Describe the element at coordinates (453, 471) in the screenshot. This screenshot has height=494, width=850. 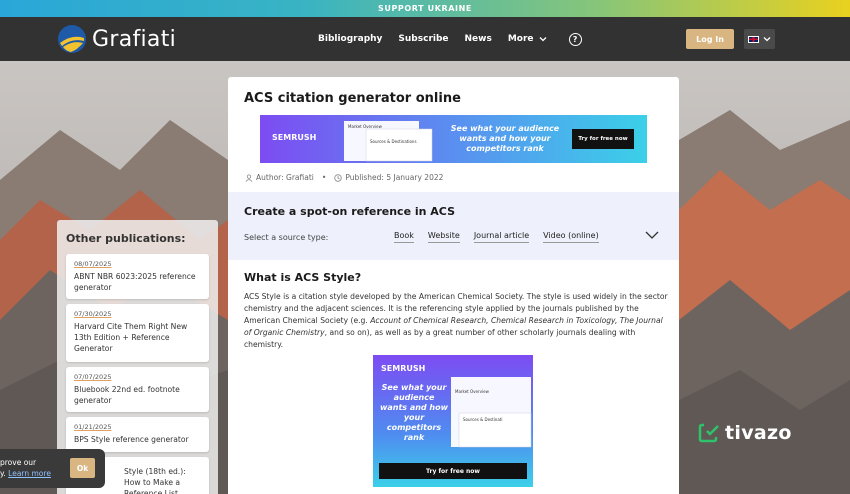
I see `ad-square-cta-button: Try for free now` at that location.